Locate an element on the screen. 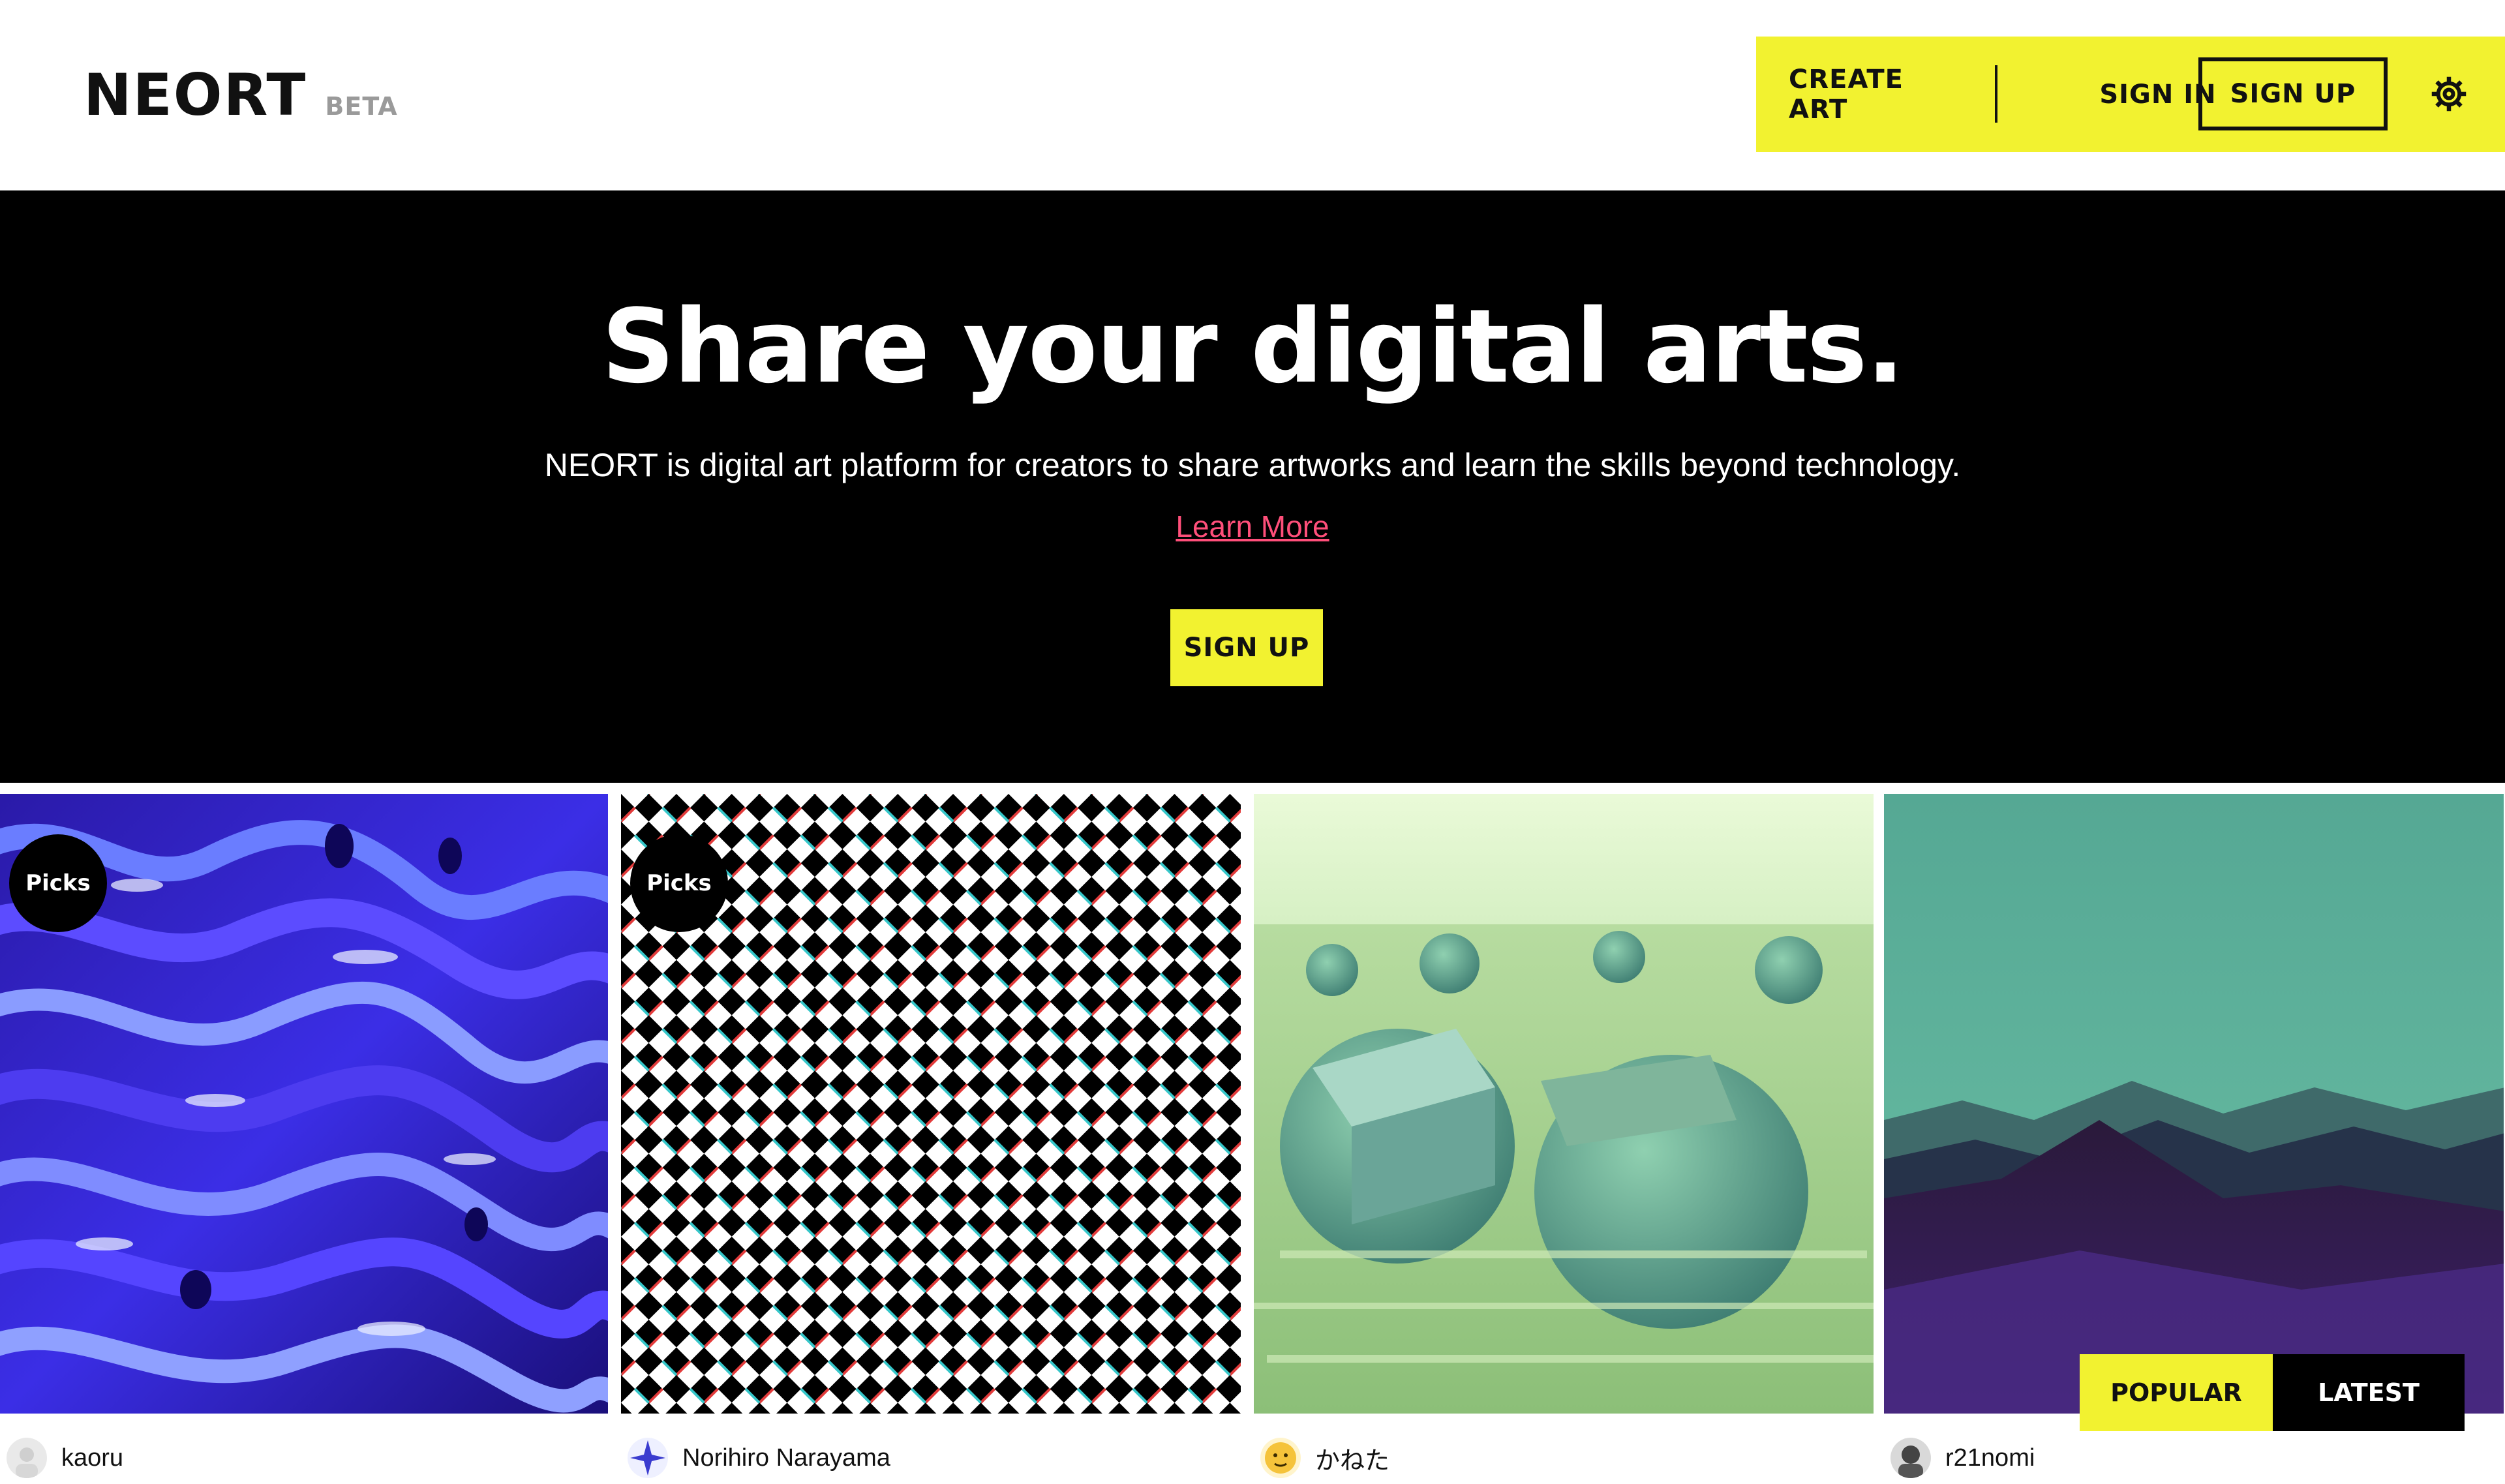 This screenshot has width=2505, height=1484. sort-latest-button: LATEST is located at coordinates (2369, 1392).